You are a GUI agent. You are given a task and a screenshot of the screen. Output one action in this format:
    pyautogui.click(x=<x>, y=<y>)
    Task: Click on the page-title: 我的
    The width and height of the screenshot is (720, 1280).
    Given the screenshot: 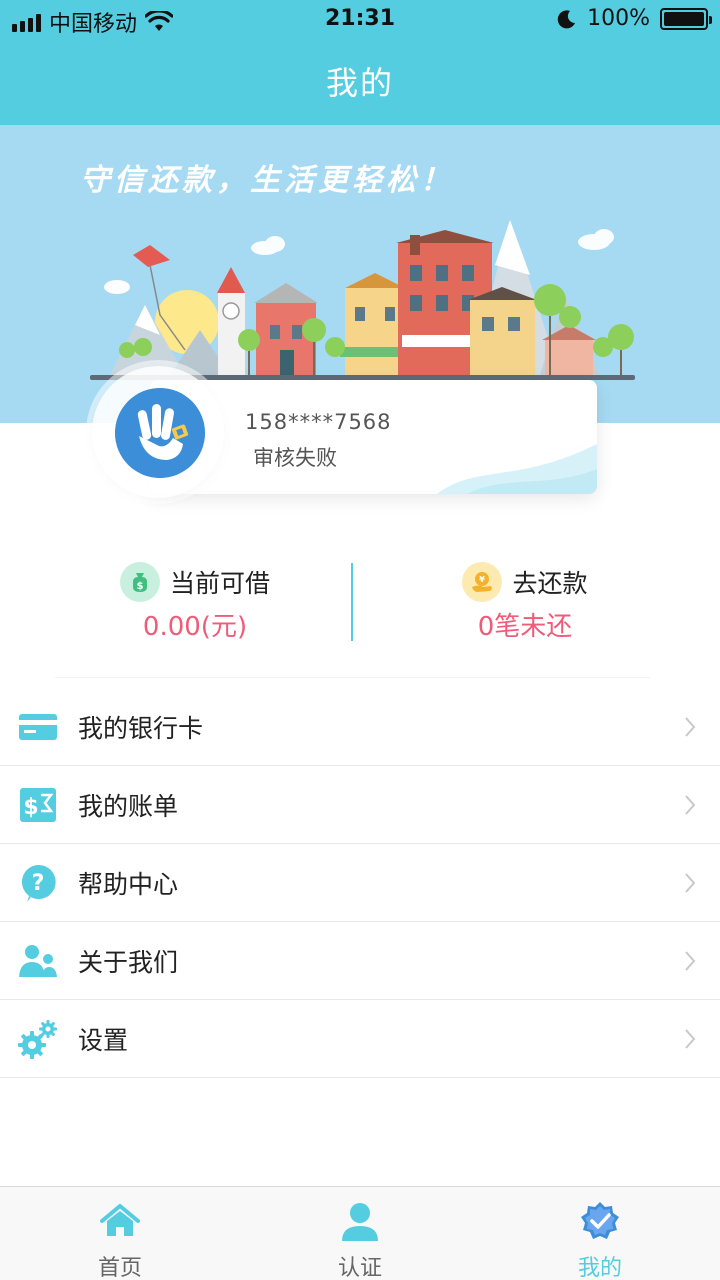 What is the action you would take?
    pyautogui.click(x=359, y=83)
    